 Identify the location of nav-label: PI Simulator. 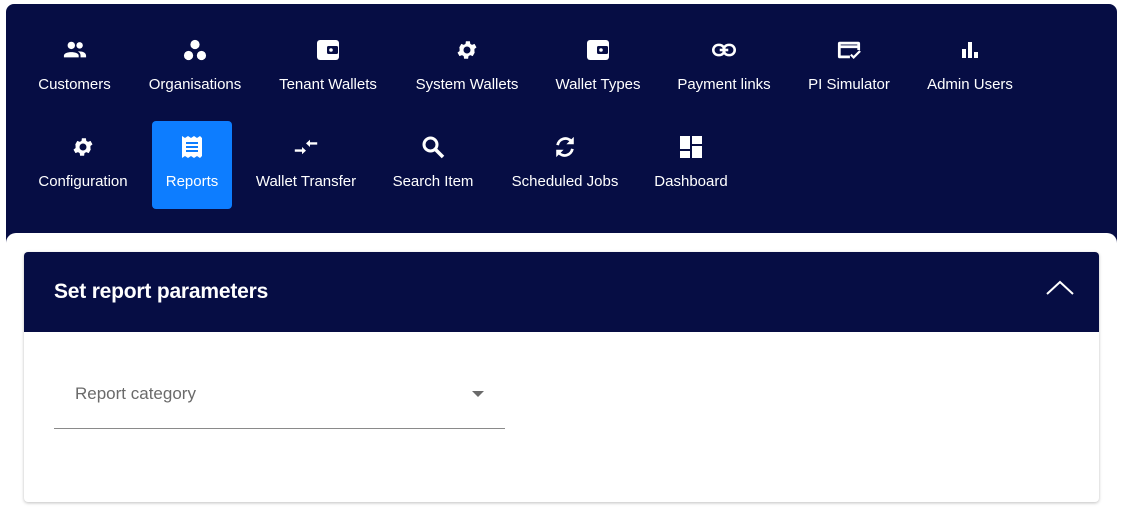
(849, 84).